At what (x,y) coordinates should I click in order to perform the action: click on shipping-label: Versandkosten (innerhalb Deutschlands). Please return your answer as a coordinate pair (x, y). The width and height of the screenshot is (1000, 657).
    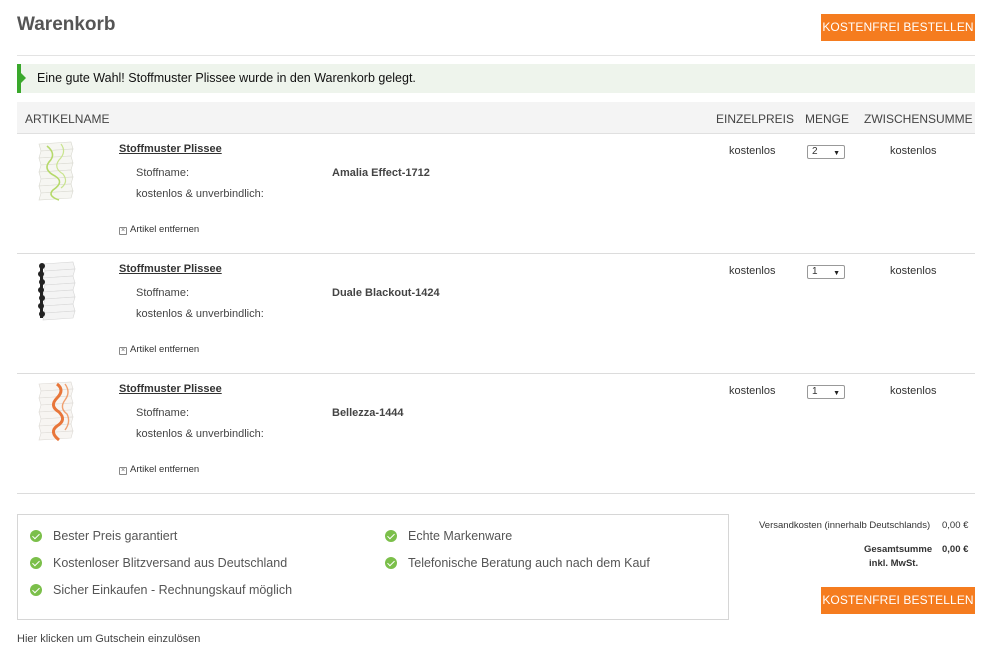
    Looking at the image, I should click on (845, 525).